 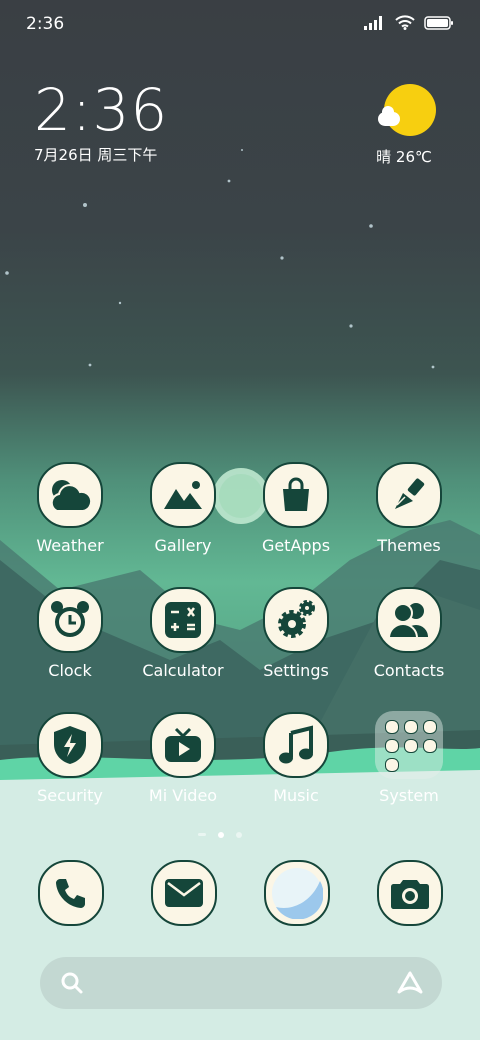 What do you see at coordinates (70, 620) in the screenshot?
I see `clock-icon` at bounding box center [70, 620].